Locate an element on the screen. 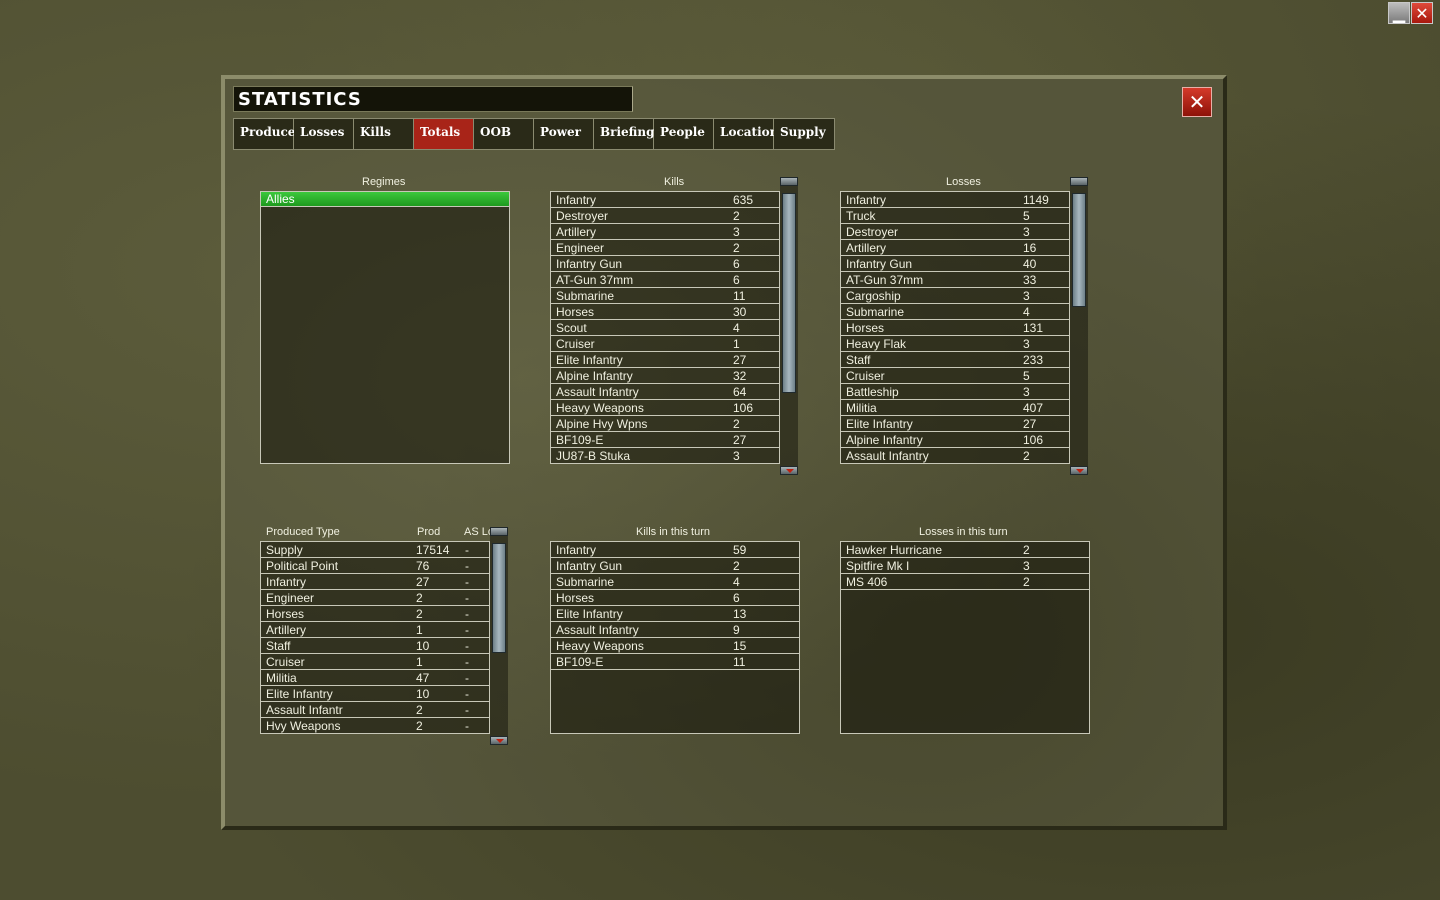  table-row: Infantry Gun 6 is located at coordinates (665, 264).